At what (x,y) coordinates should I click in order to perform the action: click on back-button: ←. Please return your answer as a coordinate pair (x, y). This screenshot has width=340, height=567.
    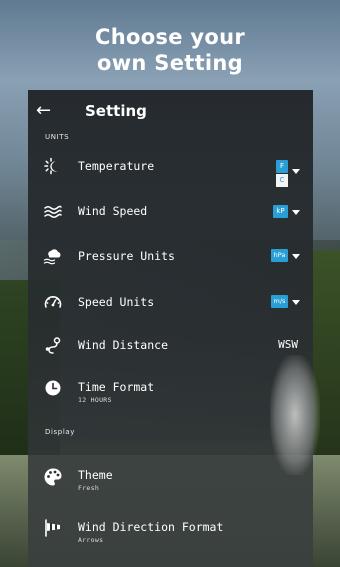
    Looking at the image, I should click on (46, 111).